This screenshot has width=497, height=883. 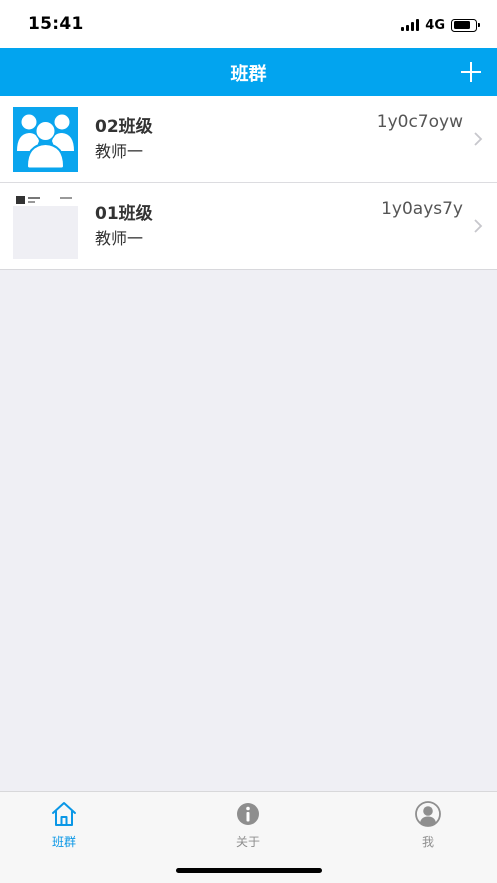 I want to click on tab-label: 我, so click(x=427, y=842).